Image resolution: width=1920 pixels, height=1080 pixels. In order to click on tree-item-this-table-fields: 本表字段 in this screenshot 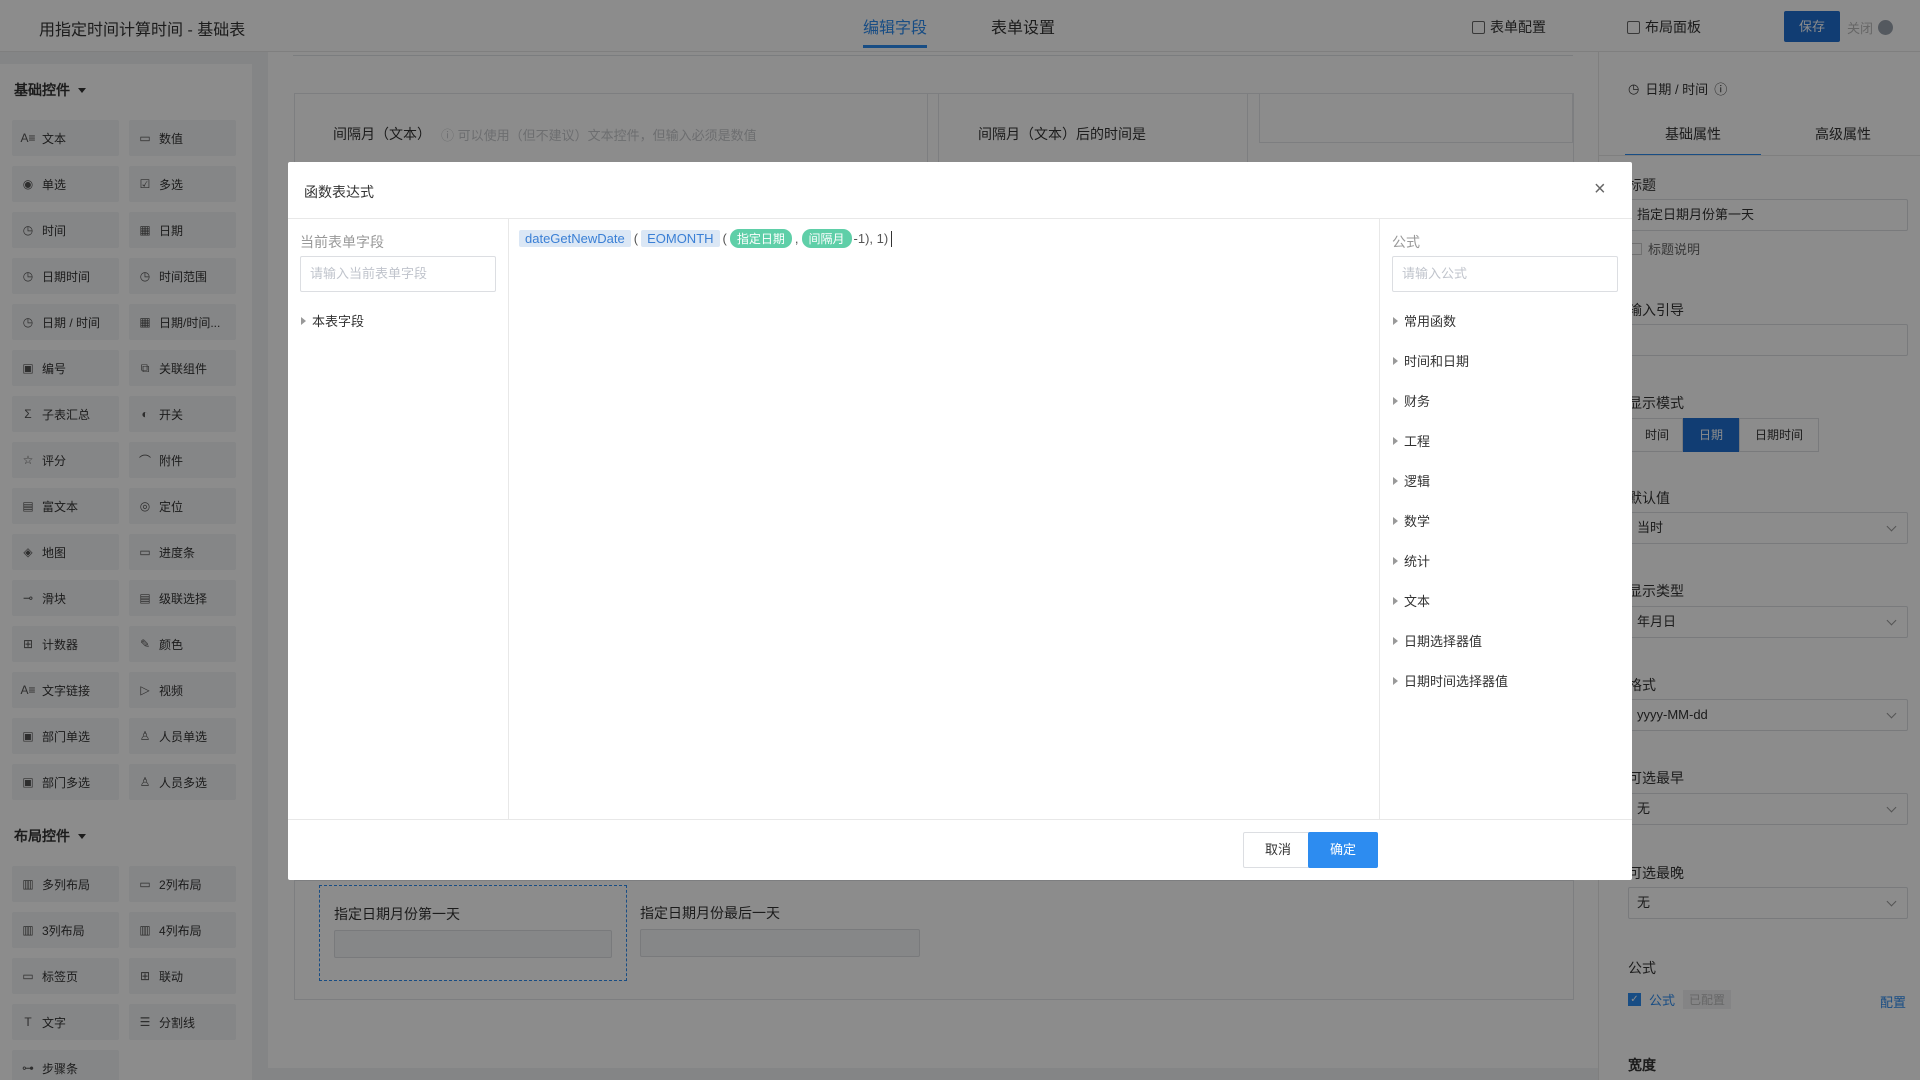, I will do `click(332, 320)`.